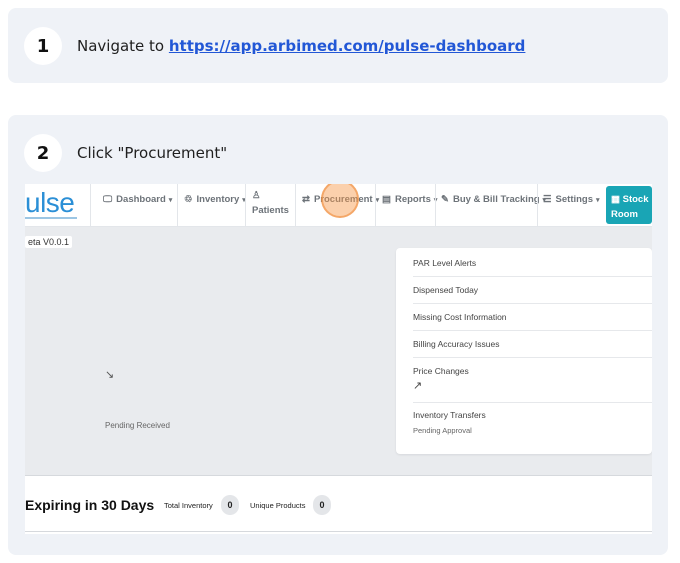 This screenshot has width=680, height=563. I want to click on step-number: 1, so click(43, 46).